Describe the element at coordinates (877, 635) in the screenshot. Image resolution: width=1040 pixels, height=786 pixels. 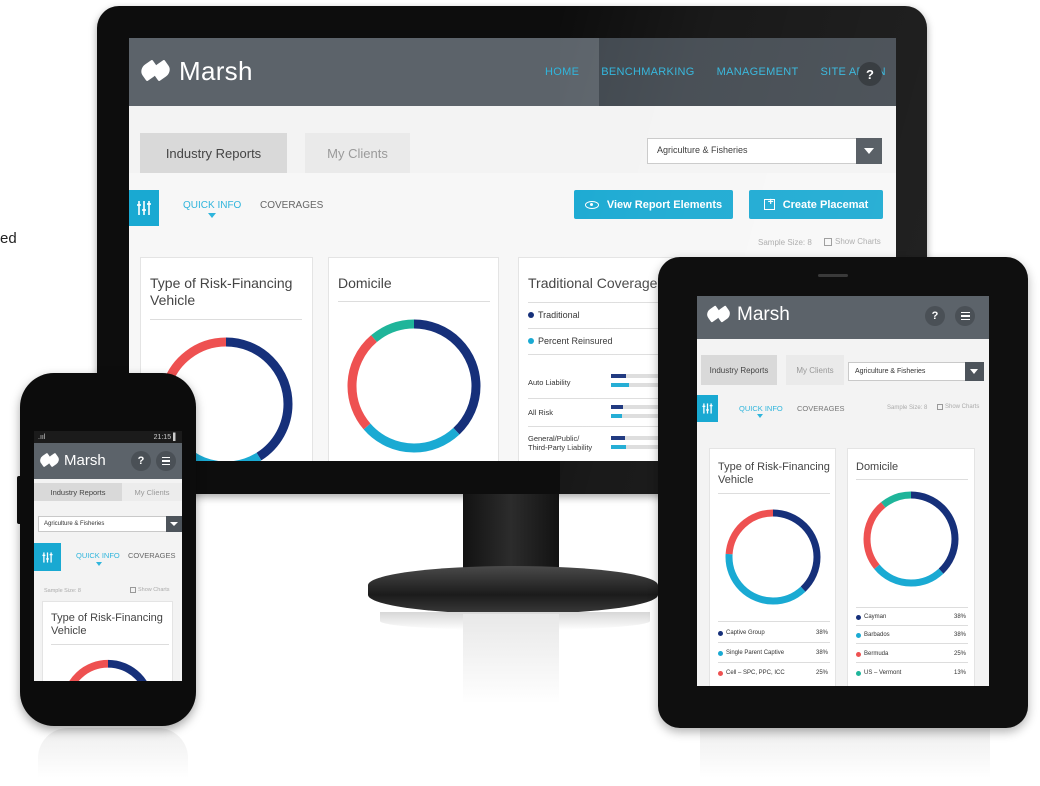
I see `legend-label: Barbados` at that location.